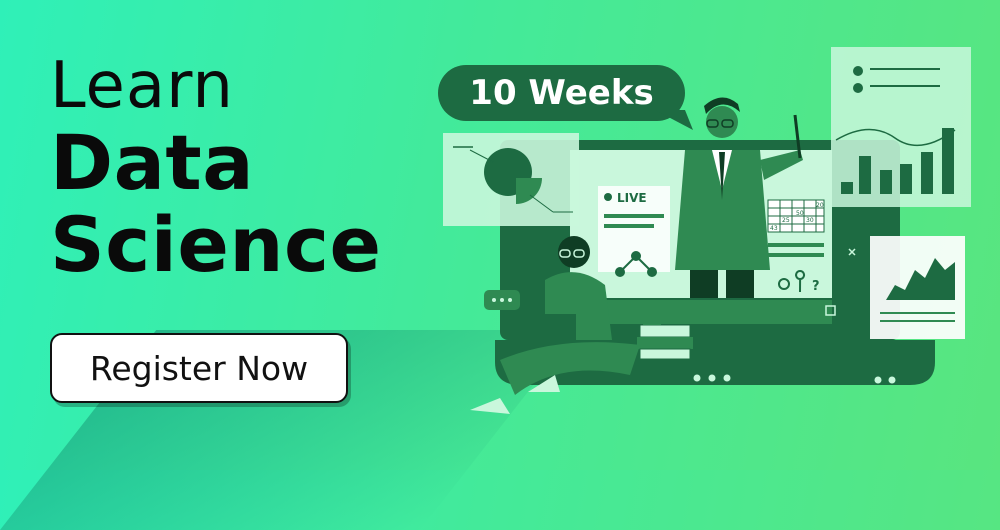  Describe the element at coordinates (816, 286) in the screenshot. I see `help-icon: ?` at that location.